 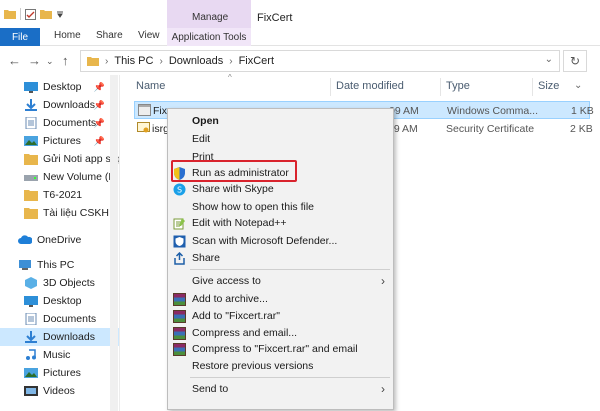 What do you see at coordinates (370, 86) in the screenshot?
I see `column-header-date: Date modified` at bounding box center [370, 86].